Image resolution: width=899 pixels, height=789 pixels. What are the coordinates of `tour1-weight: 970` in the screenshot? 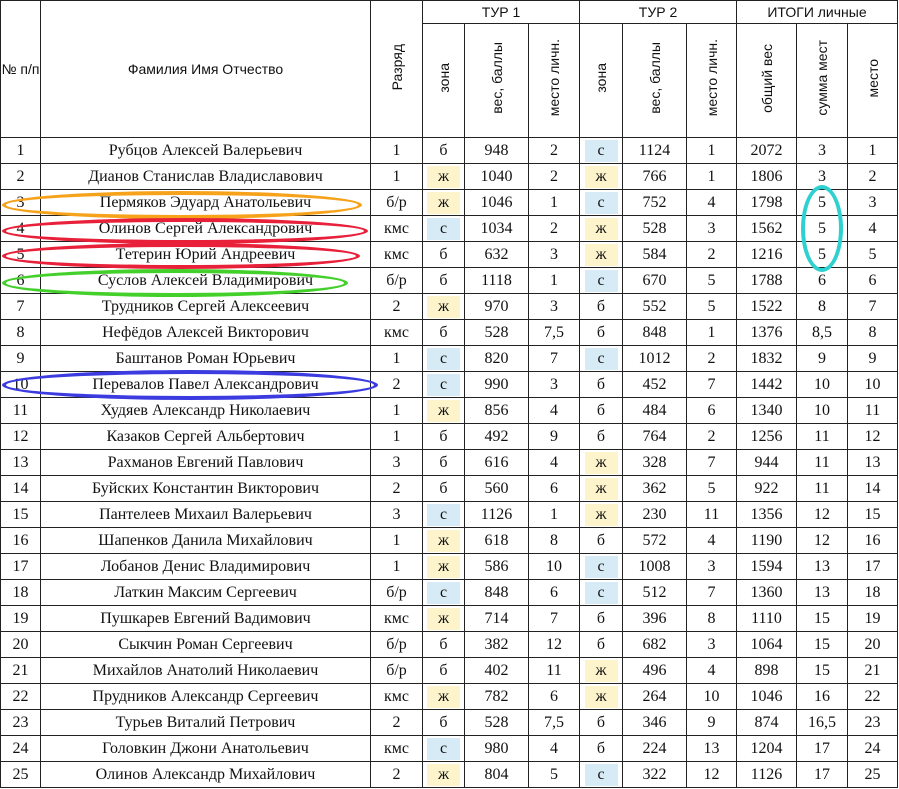 It's located at (496, 306).